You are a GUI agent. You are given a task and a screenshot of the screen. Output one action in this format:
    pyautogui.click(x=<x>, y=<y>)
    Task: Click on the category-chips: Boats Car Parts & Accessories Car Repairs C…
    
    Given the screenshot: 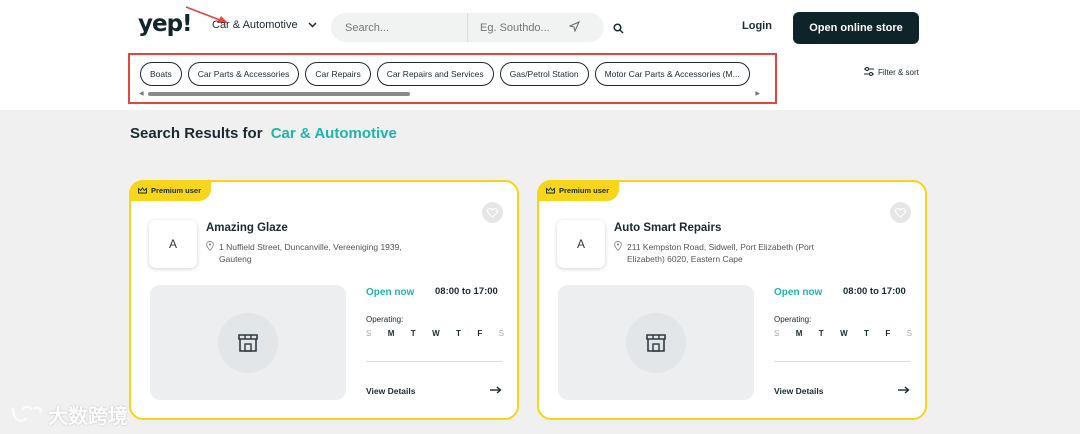 What is the action you would take?
    pyautogui.click(x=449, y=74)
    